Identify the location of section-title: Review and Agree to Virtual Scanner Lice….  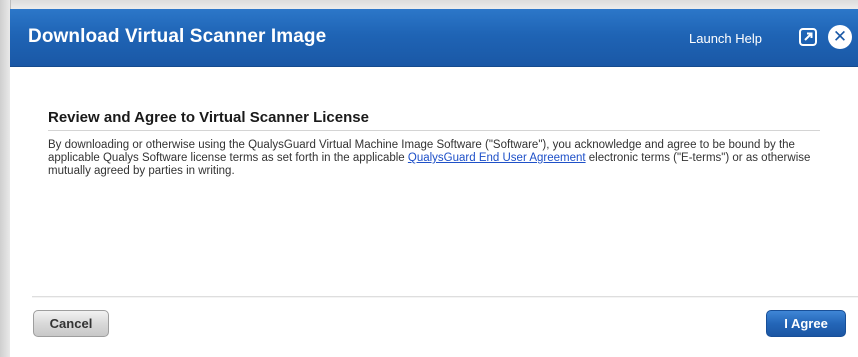
(208, 117).